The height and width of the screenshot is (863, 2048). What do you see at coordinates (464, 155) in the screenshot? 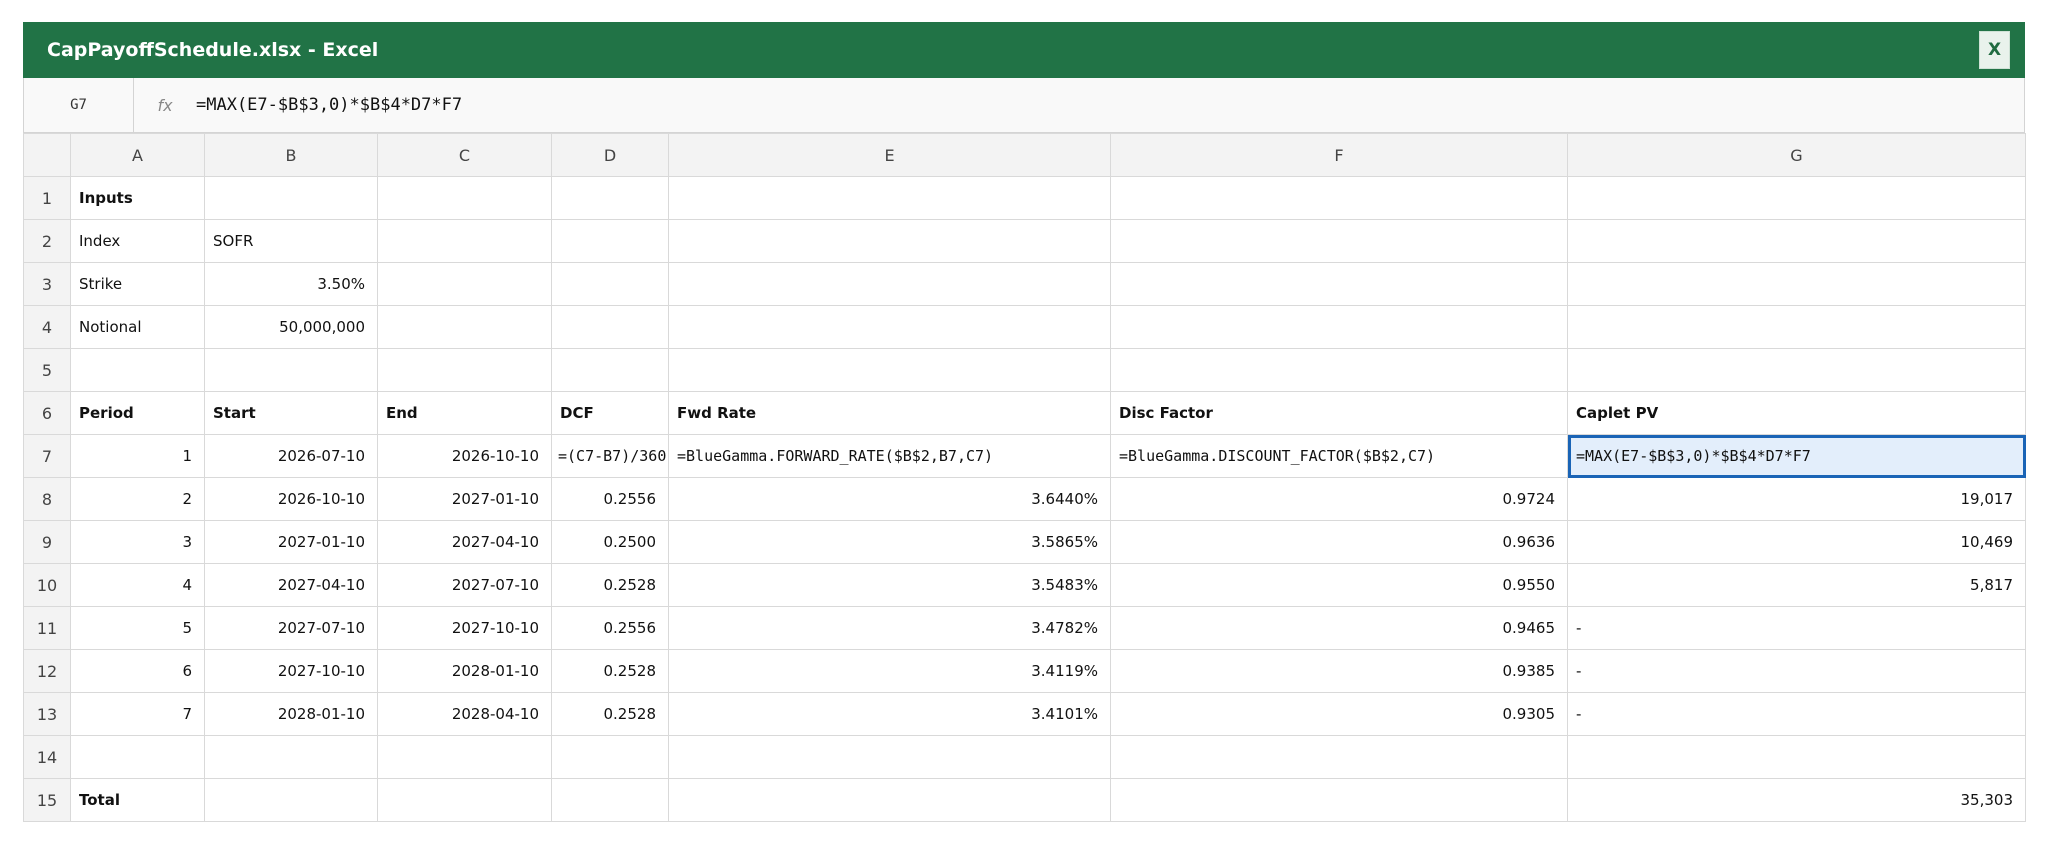
I see `column-header-c: C` at bounding box center [464, 155].